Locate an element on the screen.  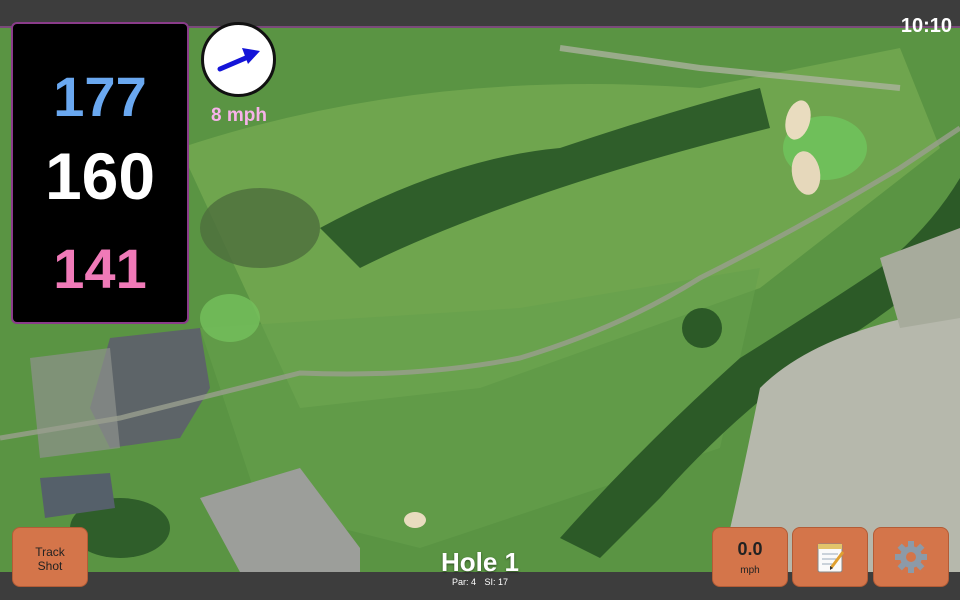
notepad-icon is located at coordinates (831, 558).